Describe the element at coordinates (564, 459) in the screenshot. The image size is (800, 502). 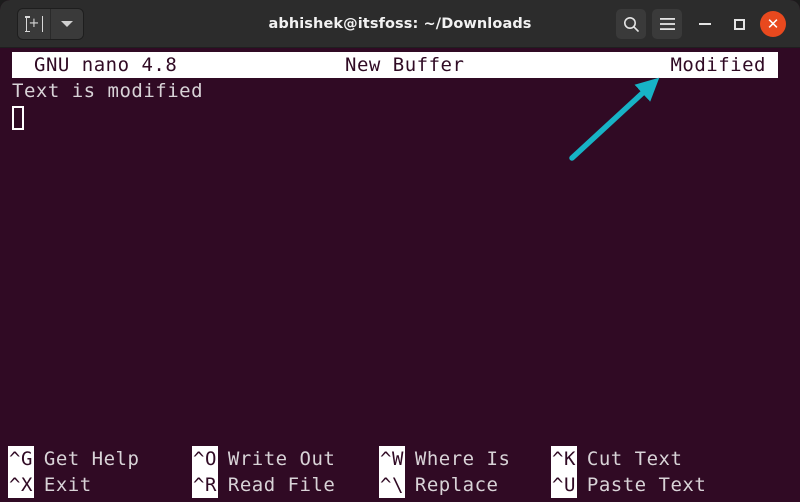
I see `shortcut-key: ^K` at that location.